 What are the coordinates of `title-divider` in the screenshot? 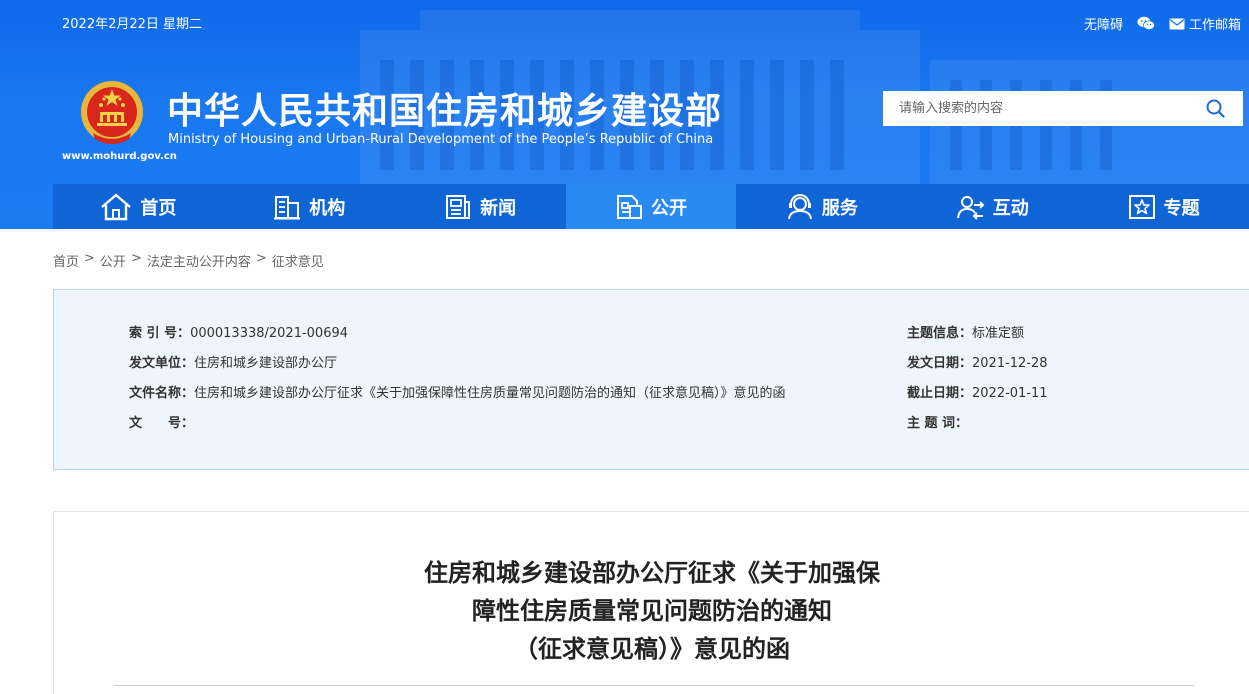 It's located at (654, 685).